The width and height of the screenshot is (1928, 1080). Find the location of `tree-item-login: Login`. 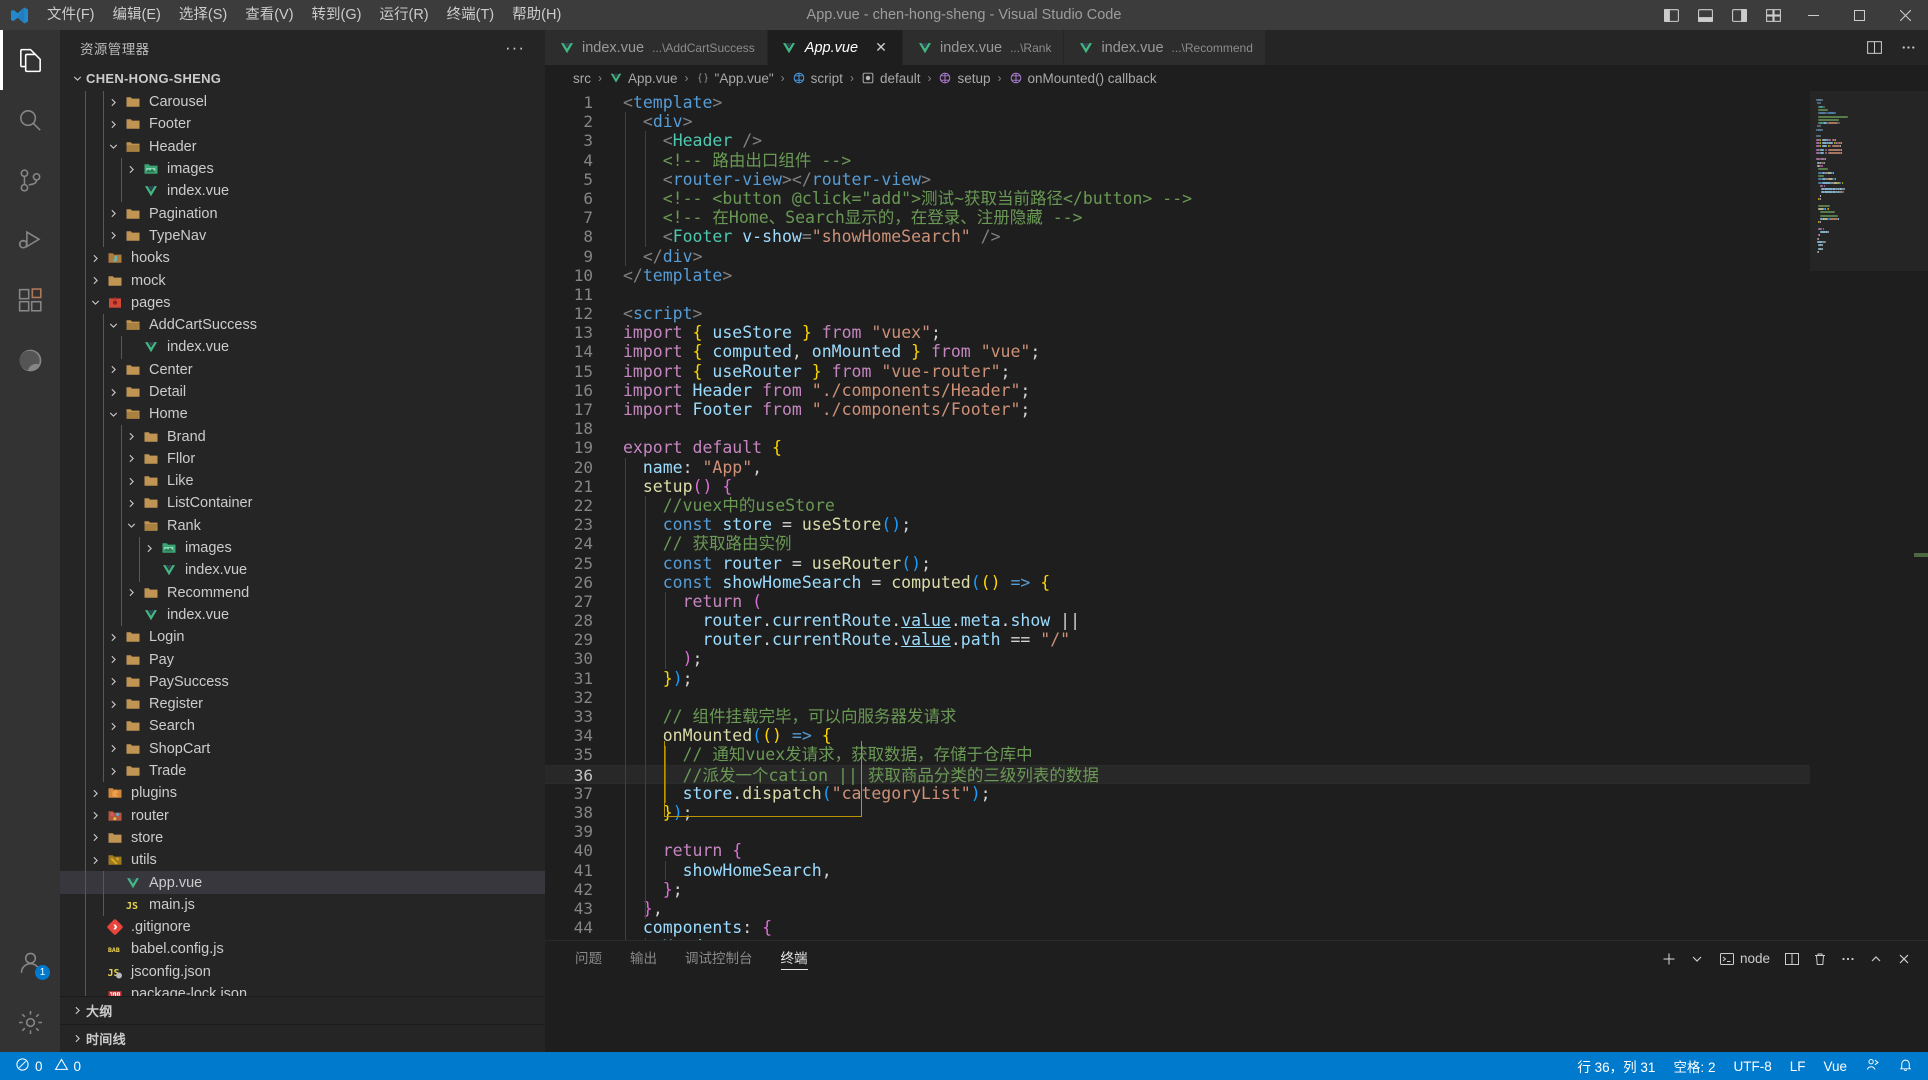

tree-item-login: Login is located at coordinates (302, 637).